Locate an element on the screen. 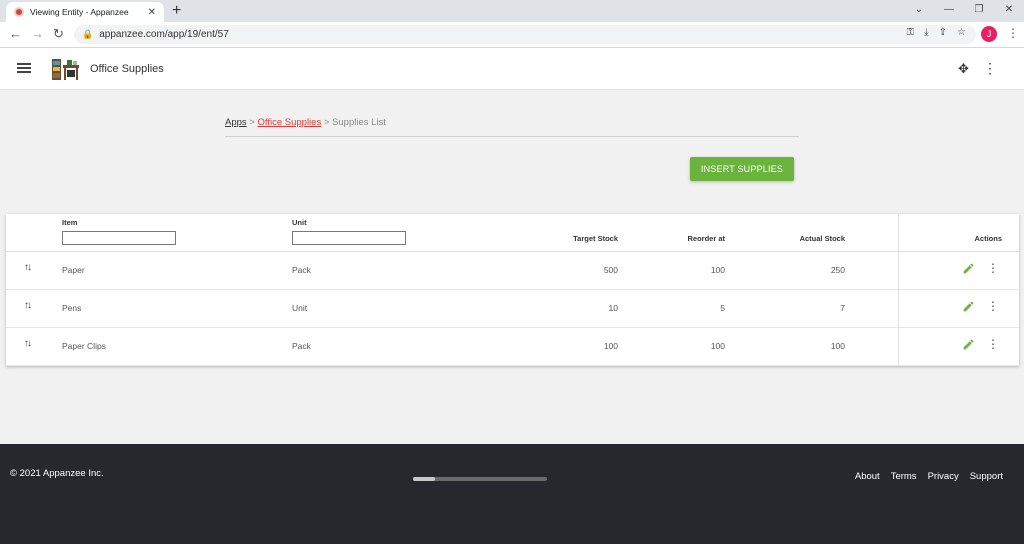 The image size is (1024, 544). browser-tab: Viewing Entity - Appanzee ✕ is located at coordinates (85, 12).